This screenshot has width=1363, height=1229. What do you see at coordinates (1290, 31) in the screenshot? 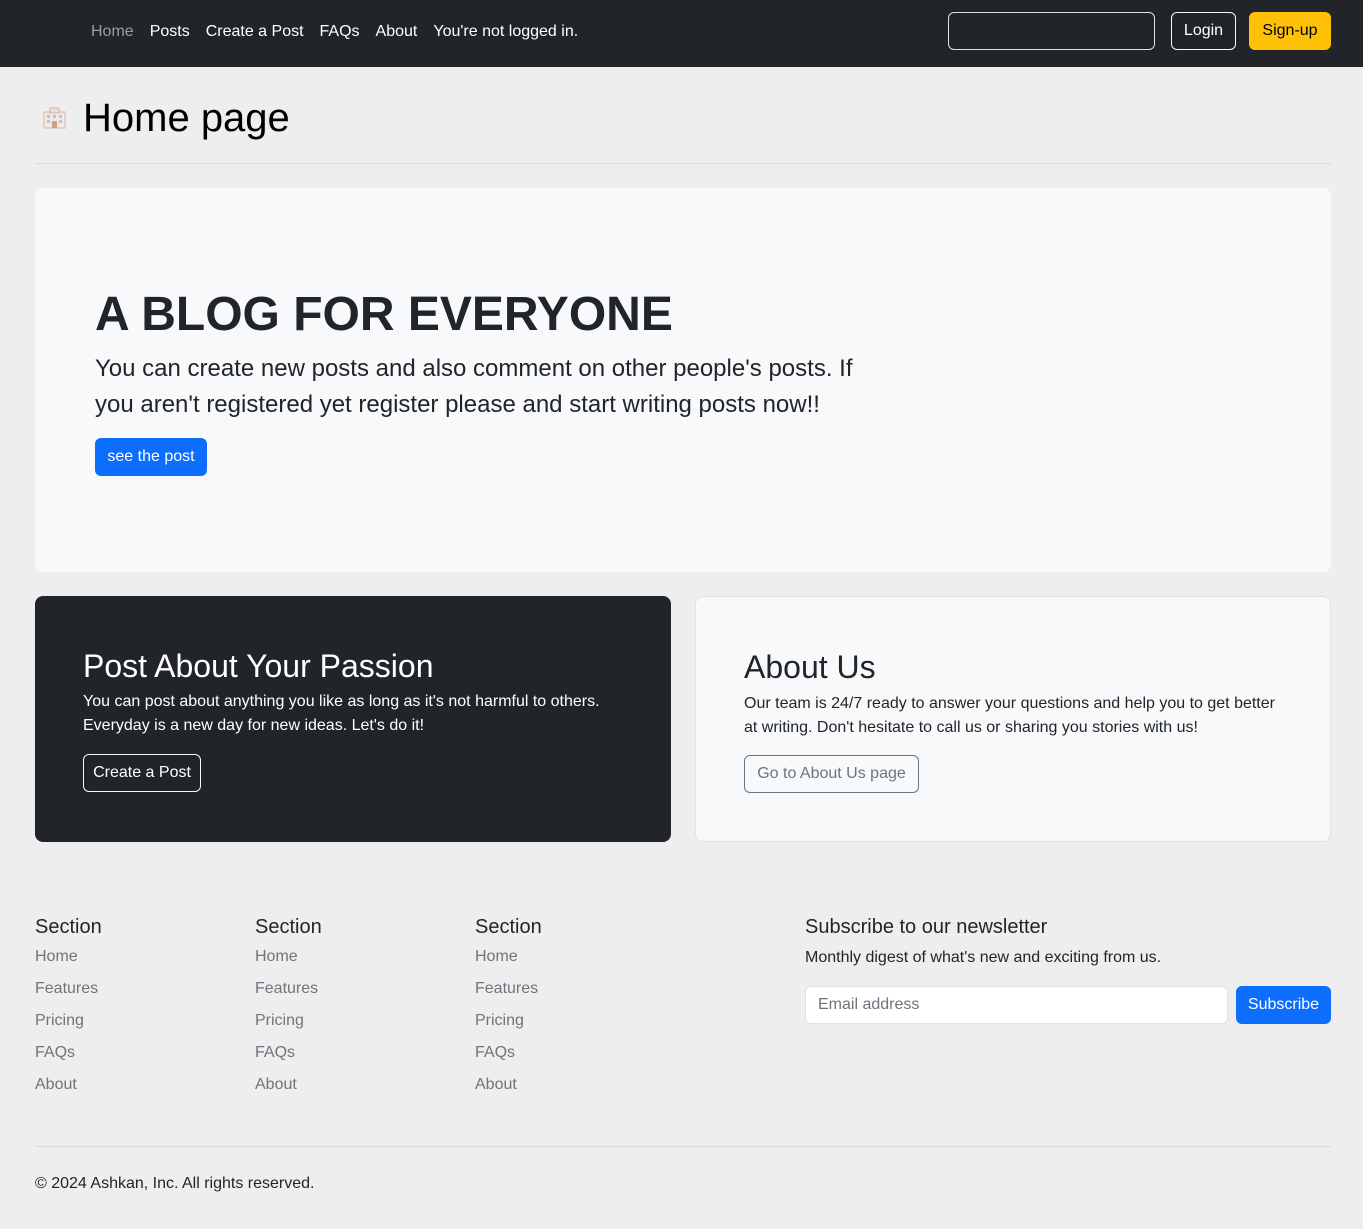
I see `signup-button: Sign-up` at bounding box center [1290, 31].